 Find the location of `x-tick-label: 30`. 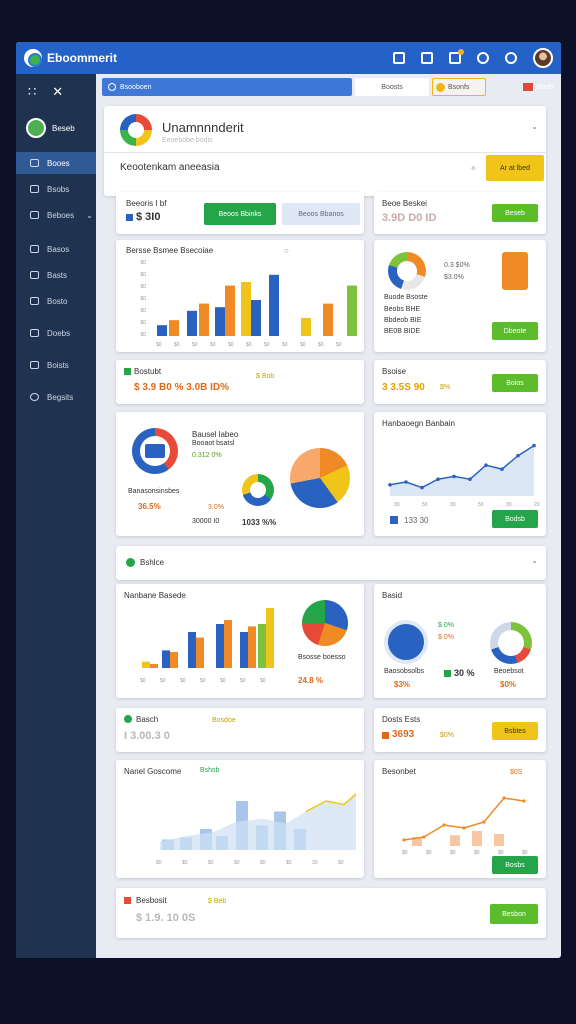

x-tick-label: 30 is located at coordinates (397, 505).